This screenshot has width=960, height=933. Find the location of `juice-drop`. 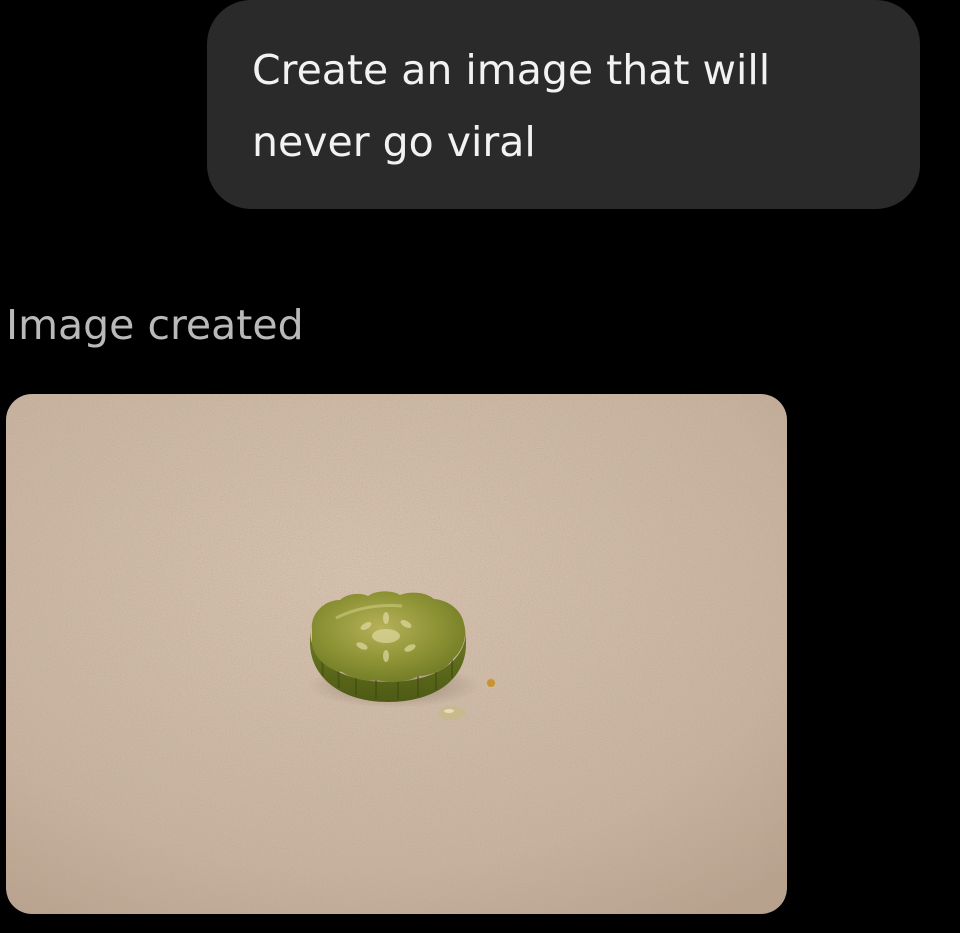

juice-drop is located at coordinates (452, 713).